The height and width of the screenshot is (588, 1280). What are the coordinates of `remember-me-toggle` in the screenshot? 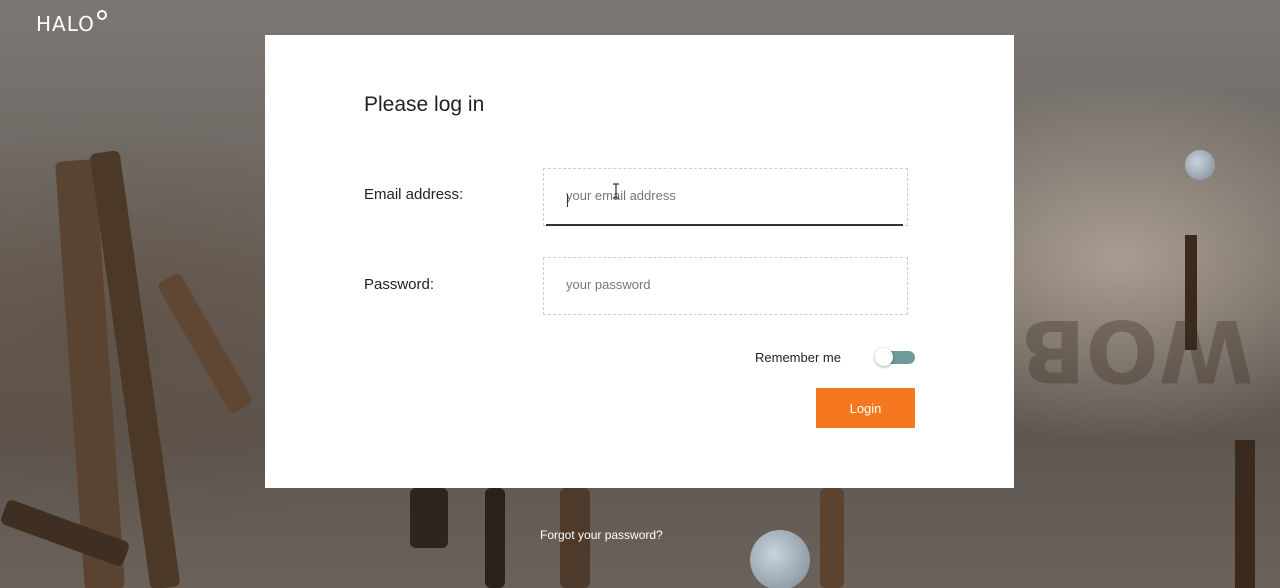 It's located at (895, 357).